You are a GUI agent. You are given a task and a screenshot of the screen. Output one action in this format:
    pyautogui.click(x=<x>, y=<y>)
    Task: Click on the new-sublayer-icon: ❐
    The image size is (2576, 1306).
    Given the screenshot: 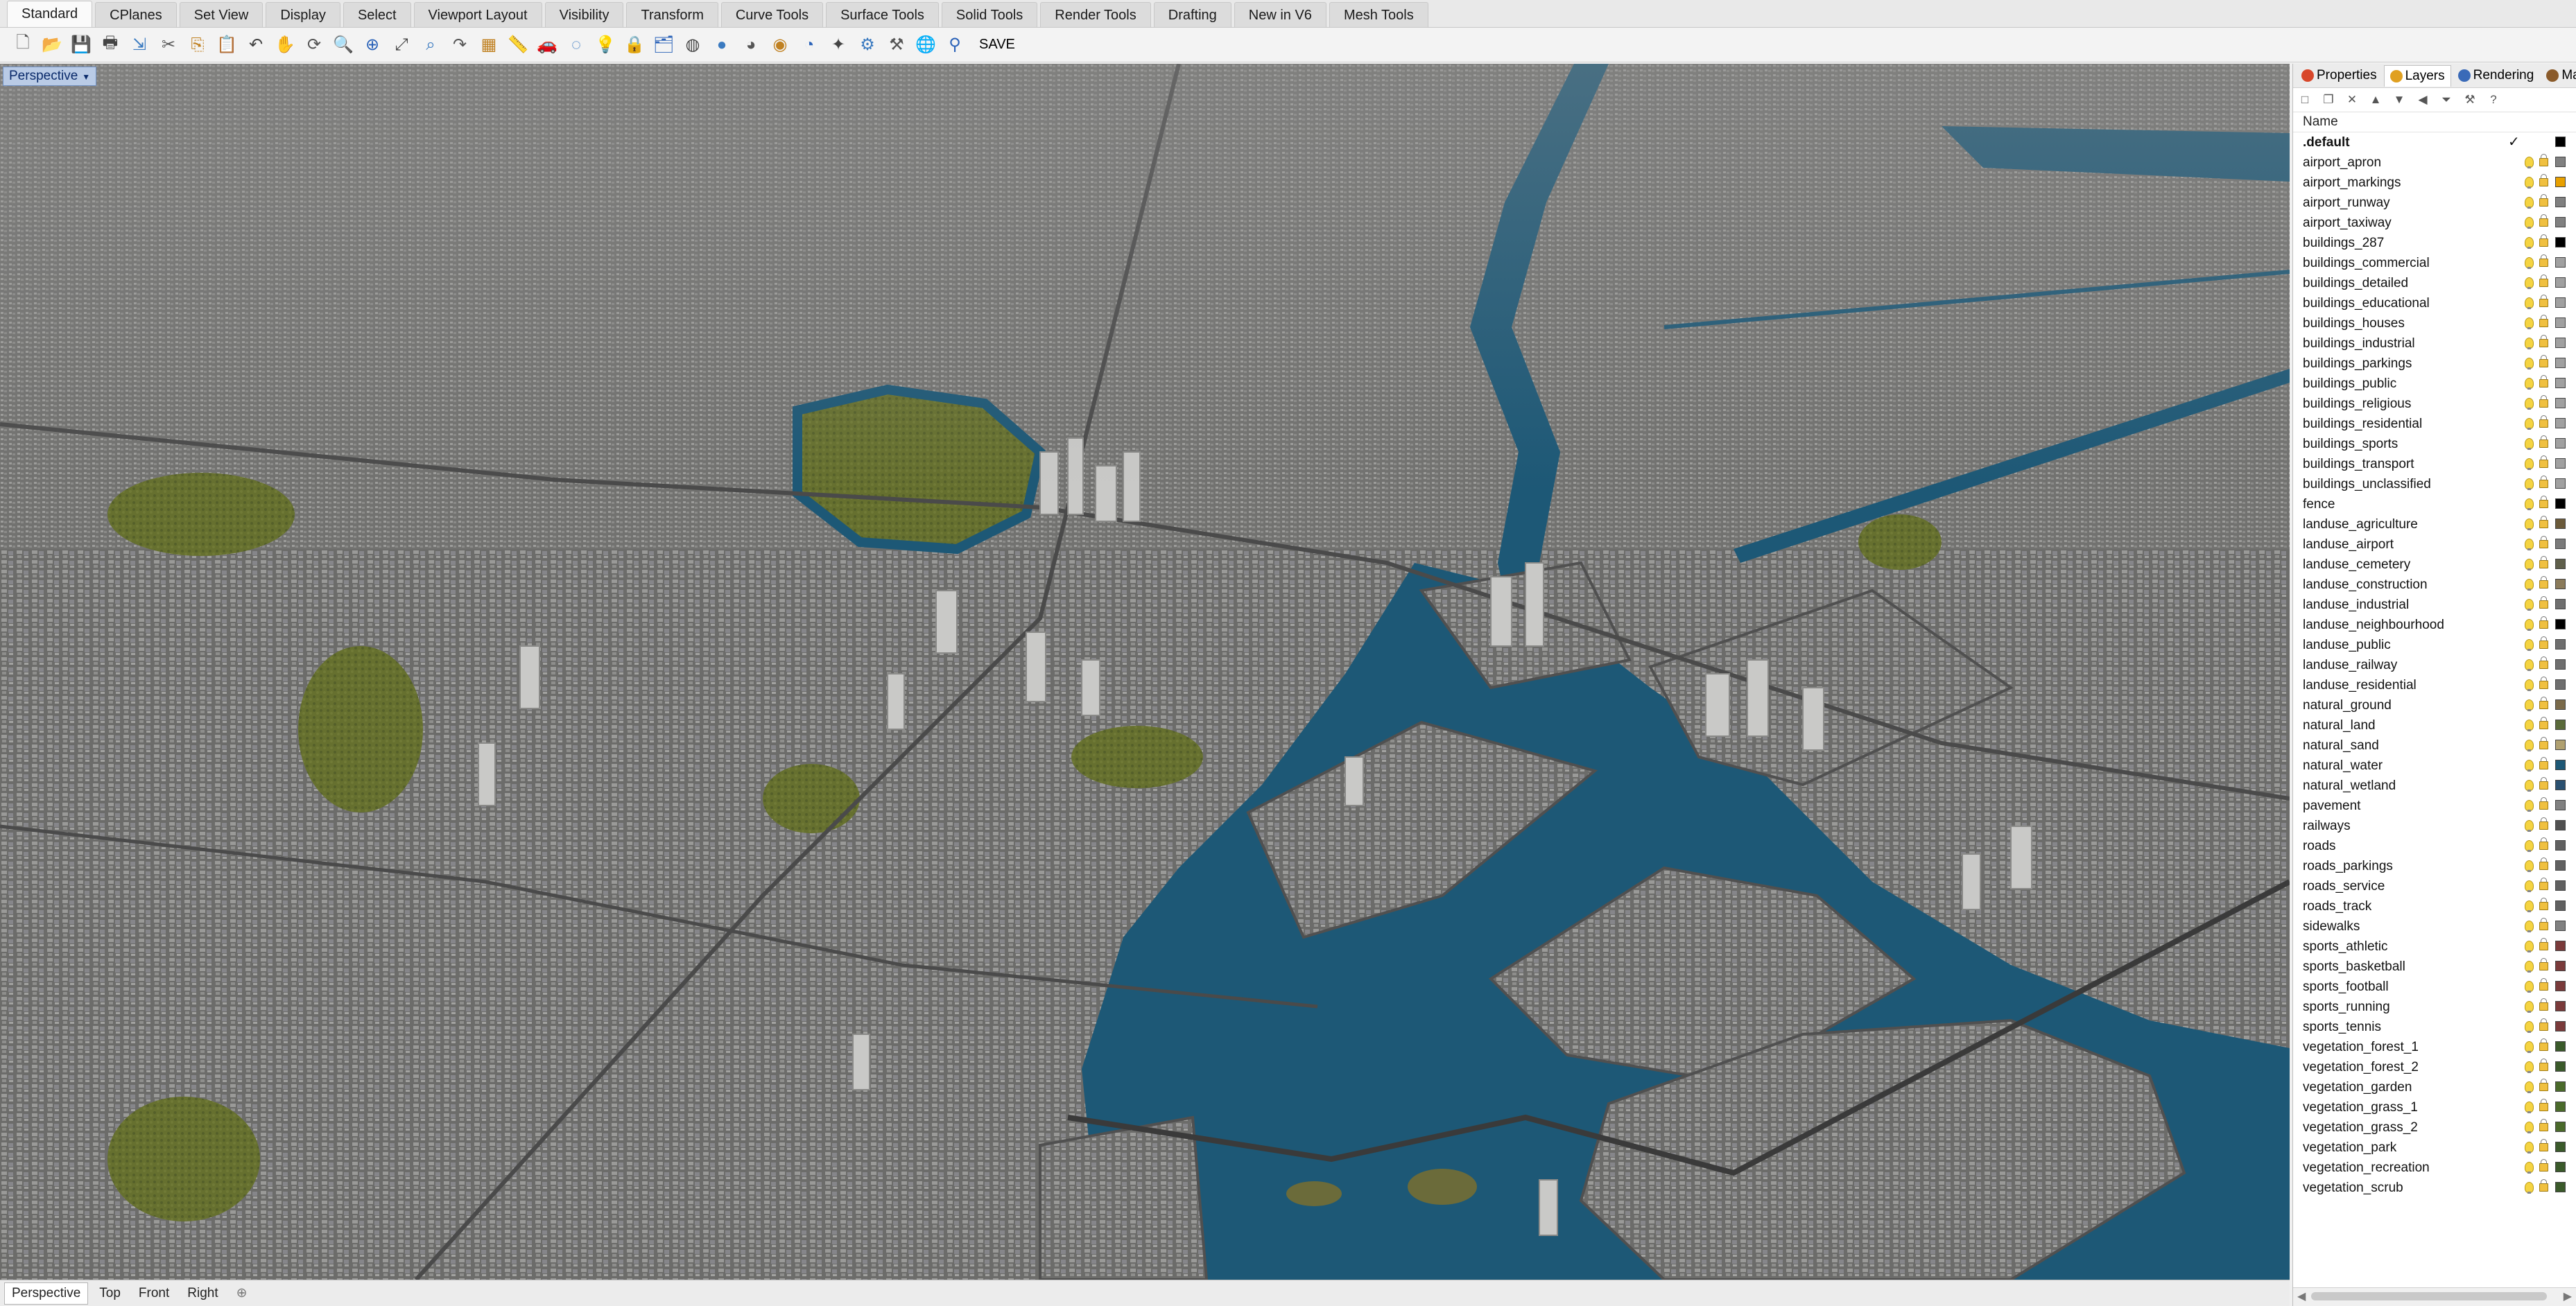 What is the action you would take?
    pyautogui.click(x=2328, y=99)
    